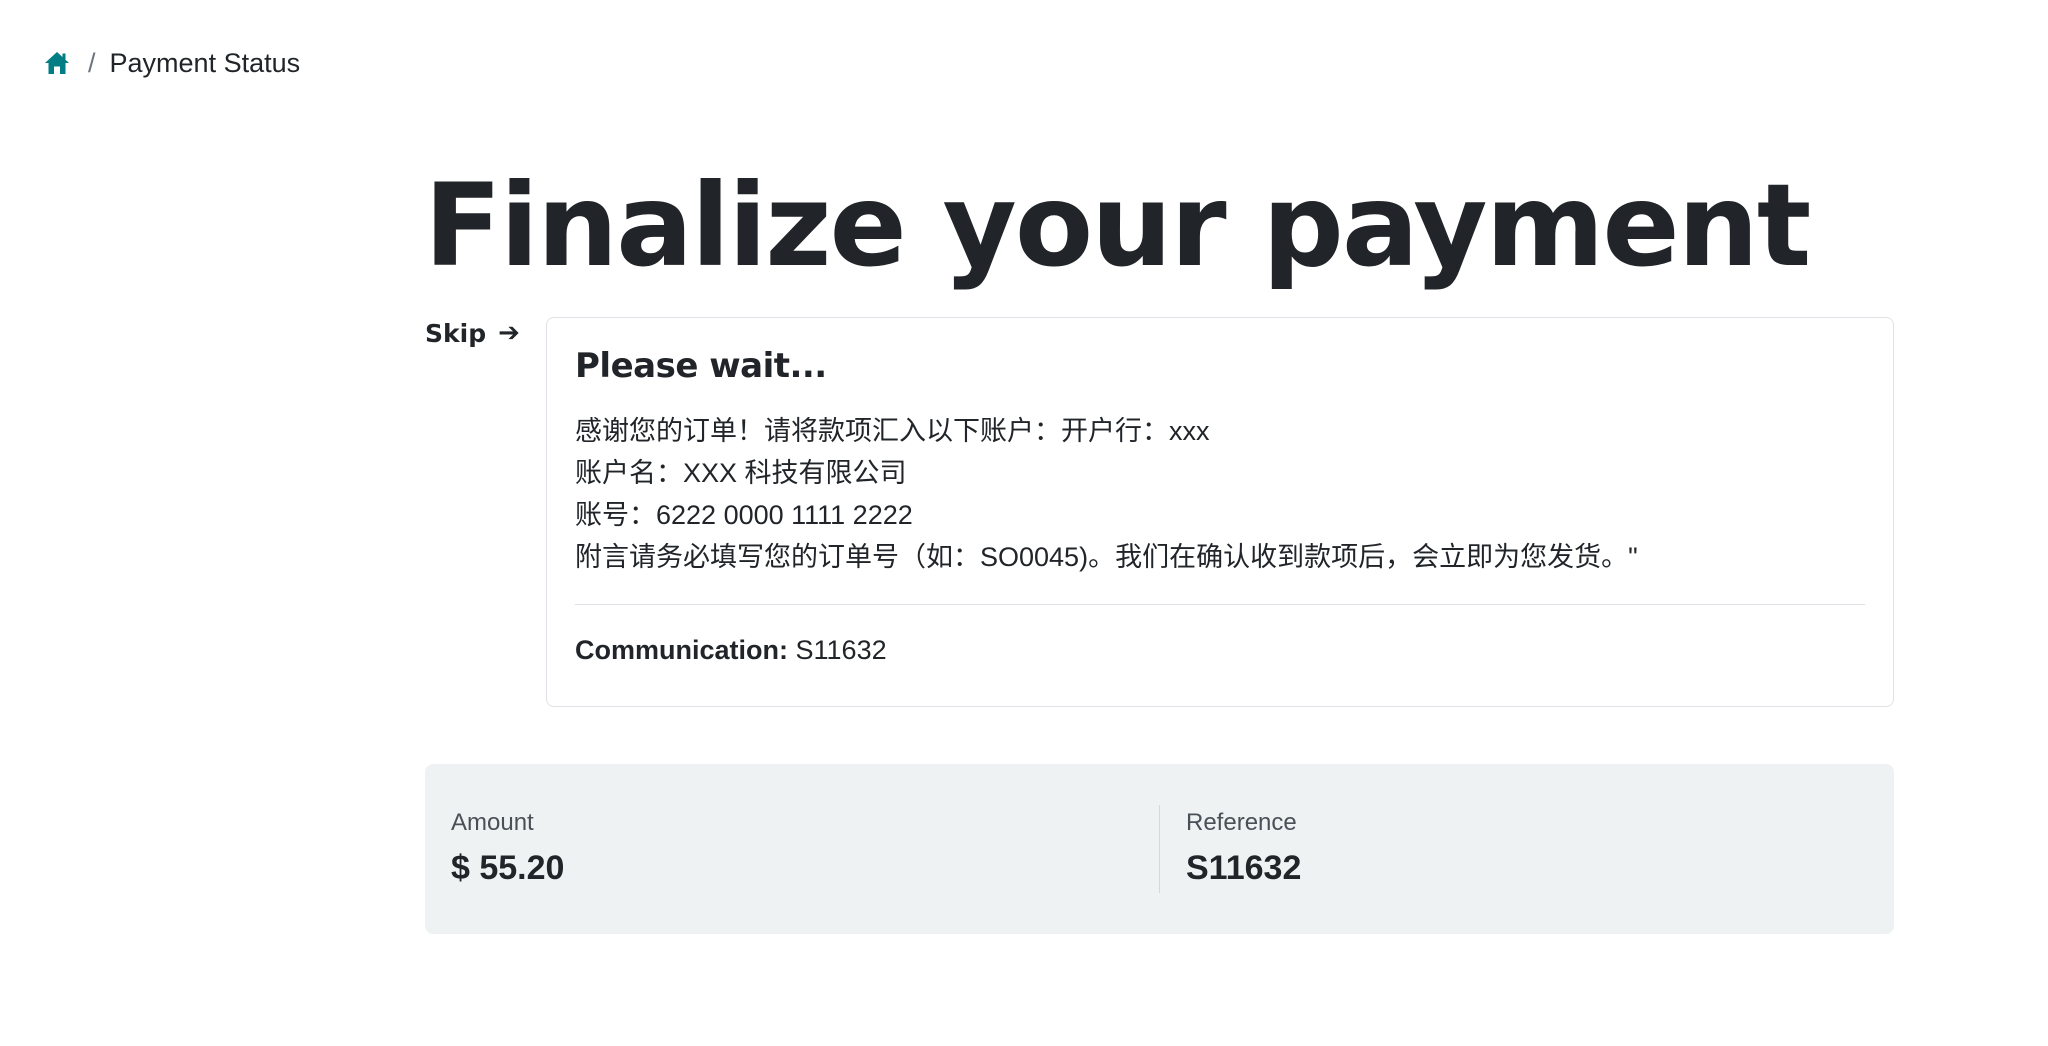 The image size is (2048, 1046). I want to click on amount-value: $ 55.20, so click(508, 868).